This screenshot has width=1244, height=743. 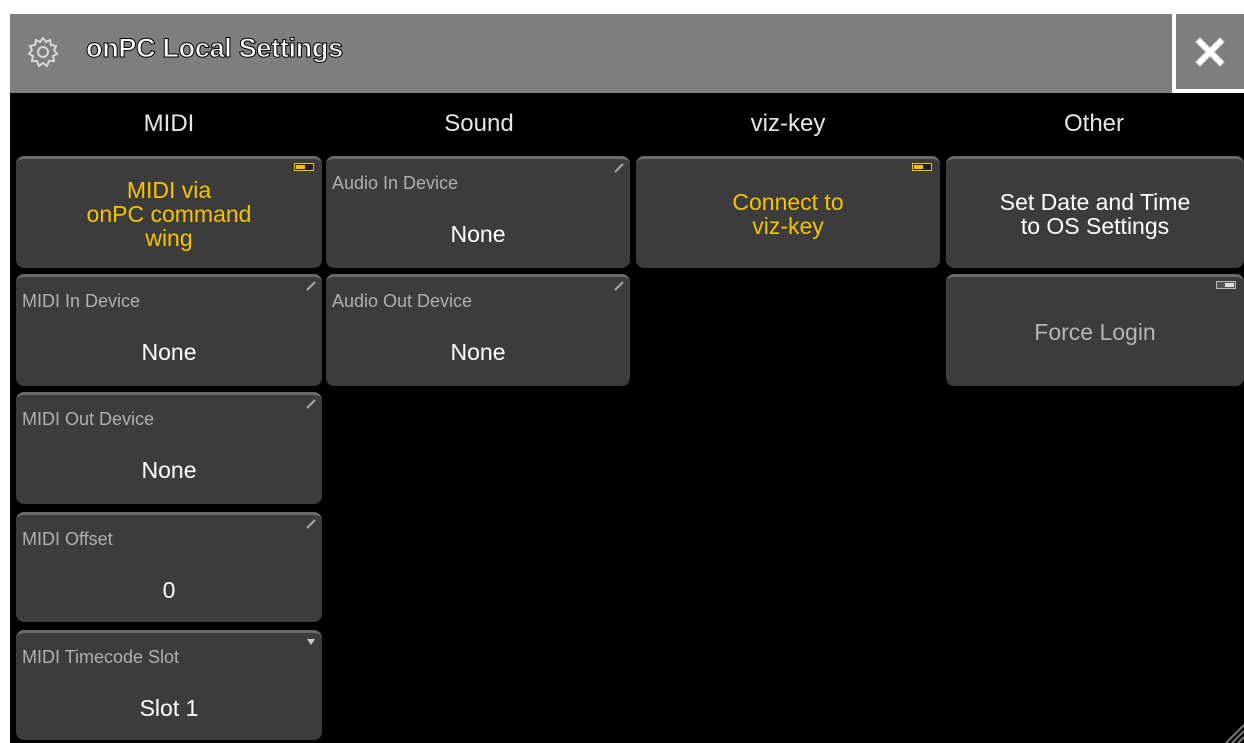 What do you see at coordinates (169, 567) in the screenshot?
I see `midi-offset-button: MIDI Offset 0` at bounding box center [169, 567].